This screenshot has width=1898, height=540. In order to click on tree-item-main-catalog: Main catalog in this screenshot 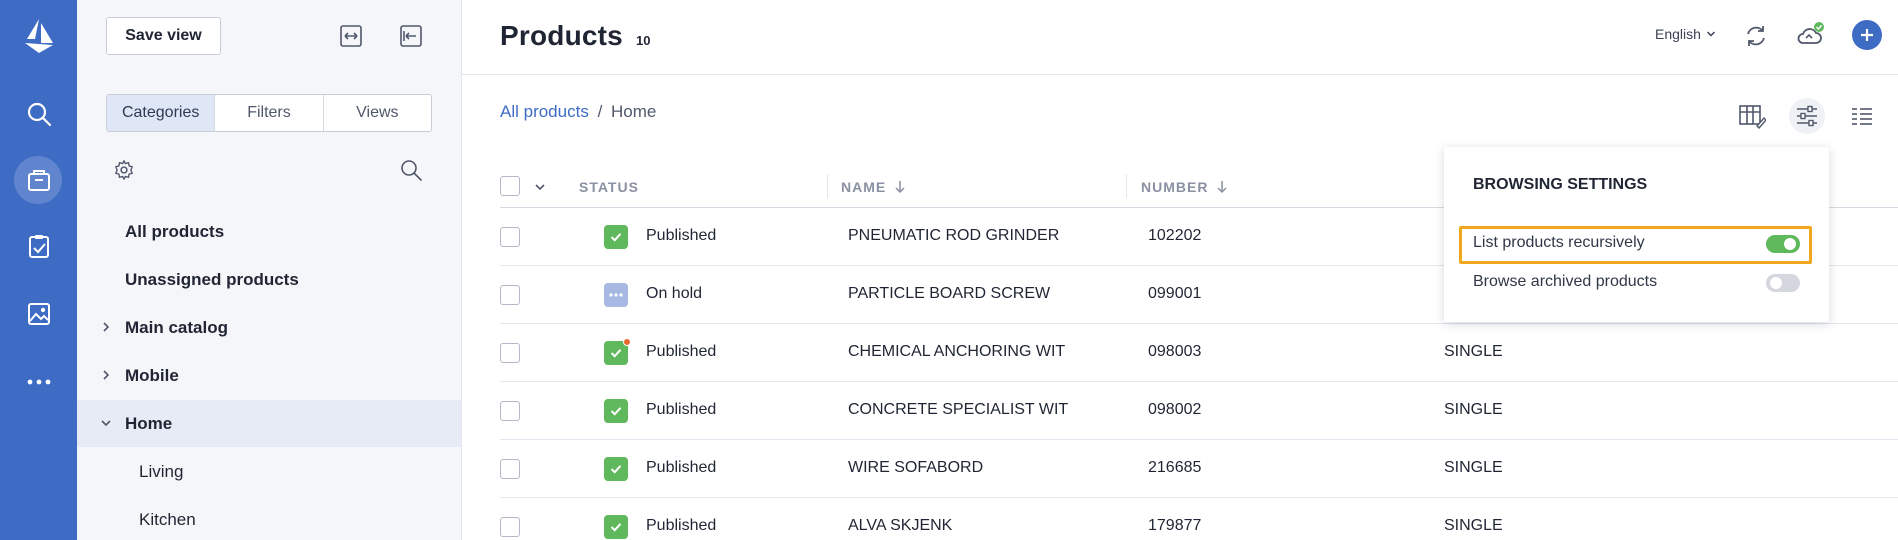, I will do `click(269, 327)`.